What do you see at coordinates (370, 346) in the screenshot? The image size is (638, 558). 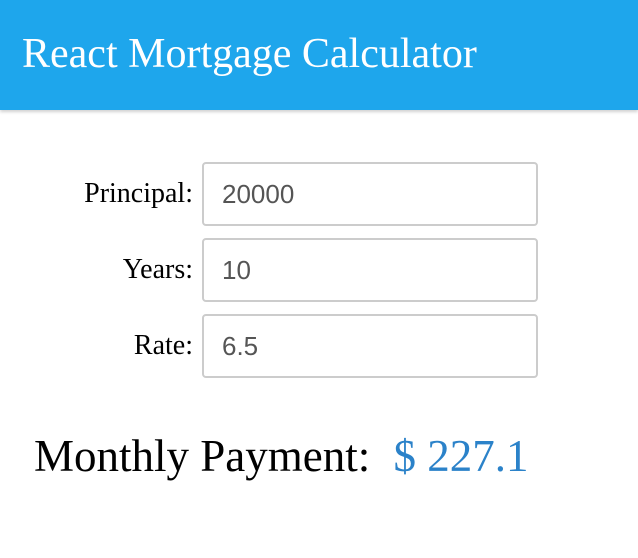 I see `rate-input` at bounding box center [370, 346].